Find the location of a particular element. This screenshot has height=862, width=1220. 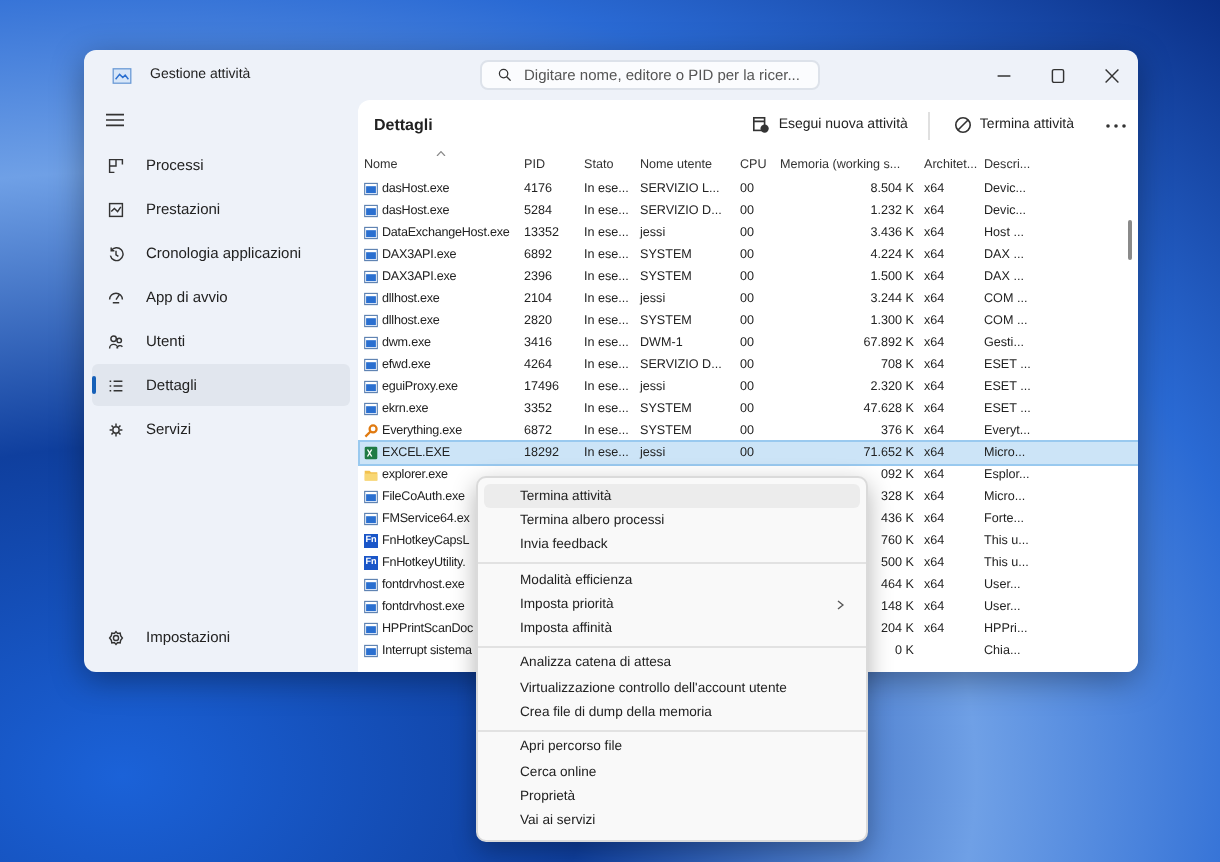

key-icon is located at coordinates (371, 431).